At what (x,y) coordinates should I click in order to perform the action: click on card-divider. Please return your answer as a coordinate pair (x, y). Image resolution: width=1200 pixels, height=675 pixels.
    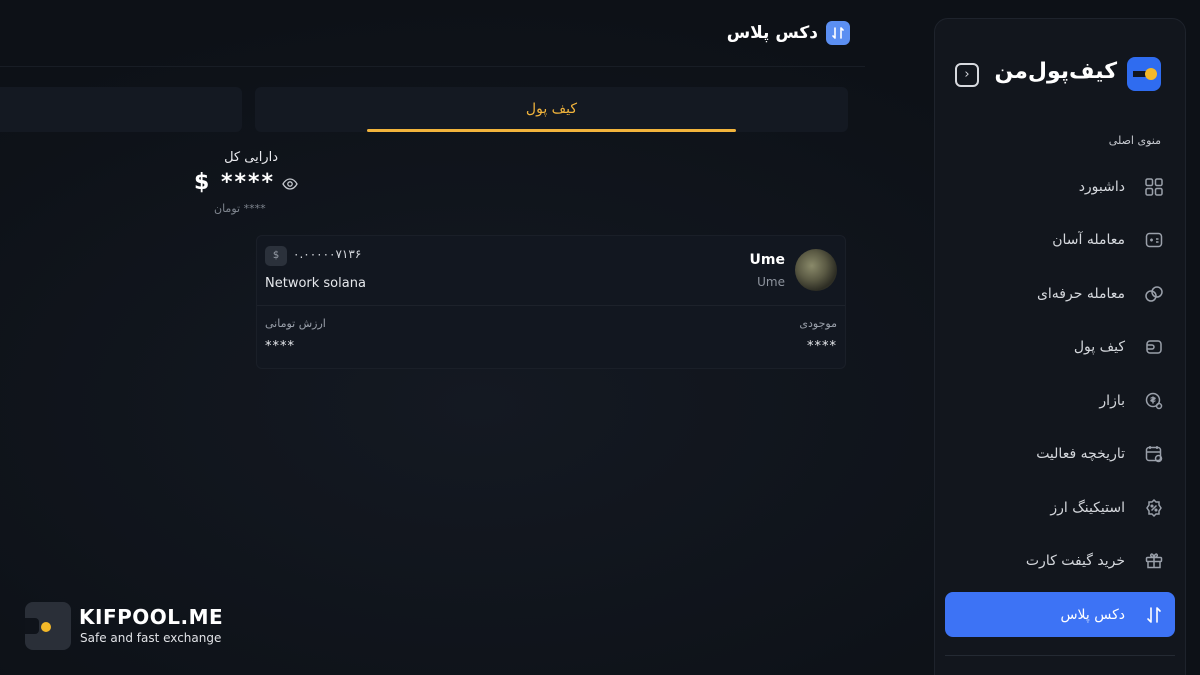
    Looking at the image, I should click on (551, 305).